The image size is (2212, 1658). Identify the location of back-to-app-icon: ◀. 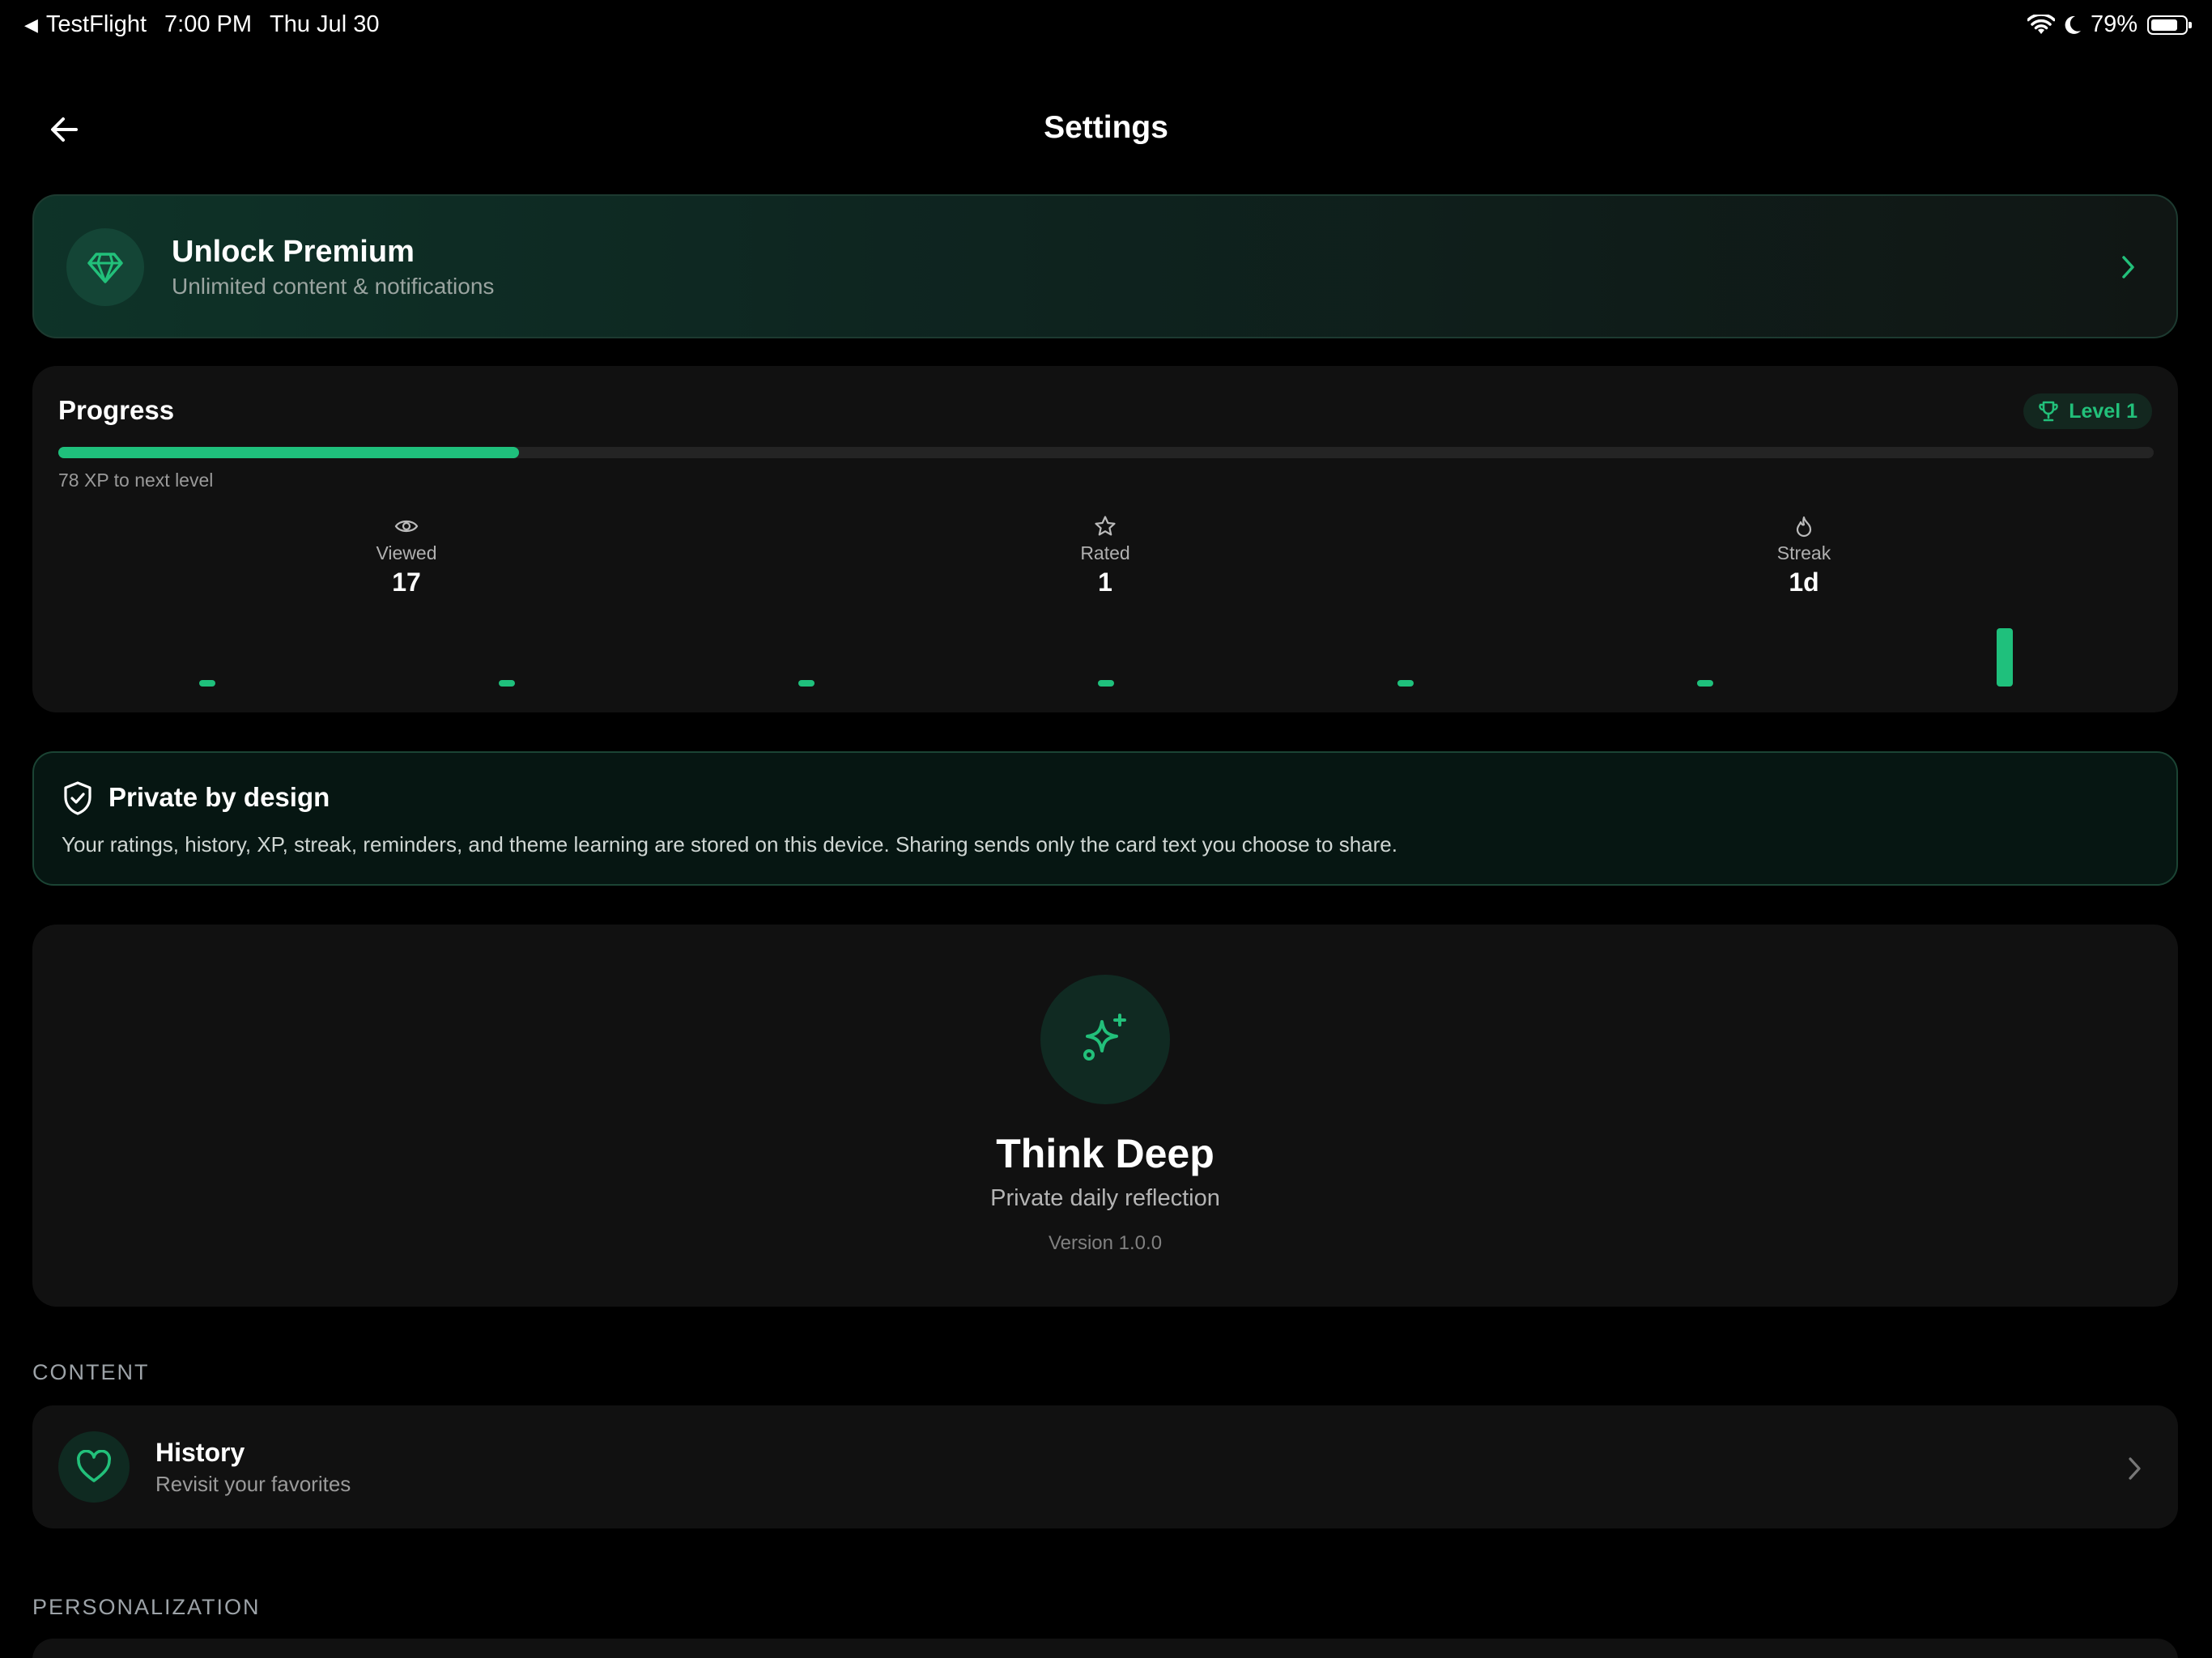
(31, 25).